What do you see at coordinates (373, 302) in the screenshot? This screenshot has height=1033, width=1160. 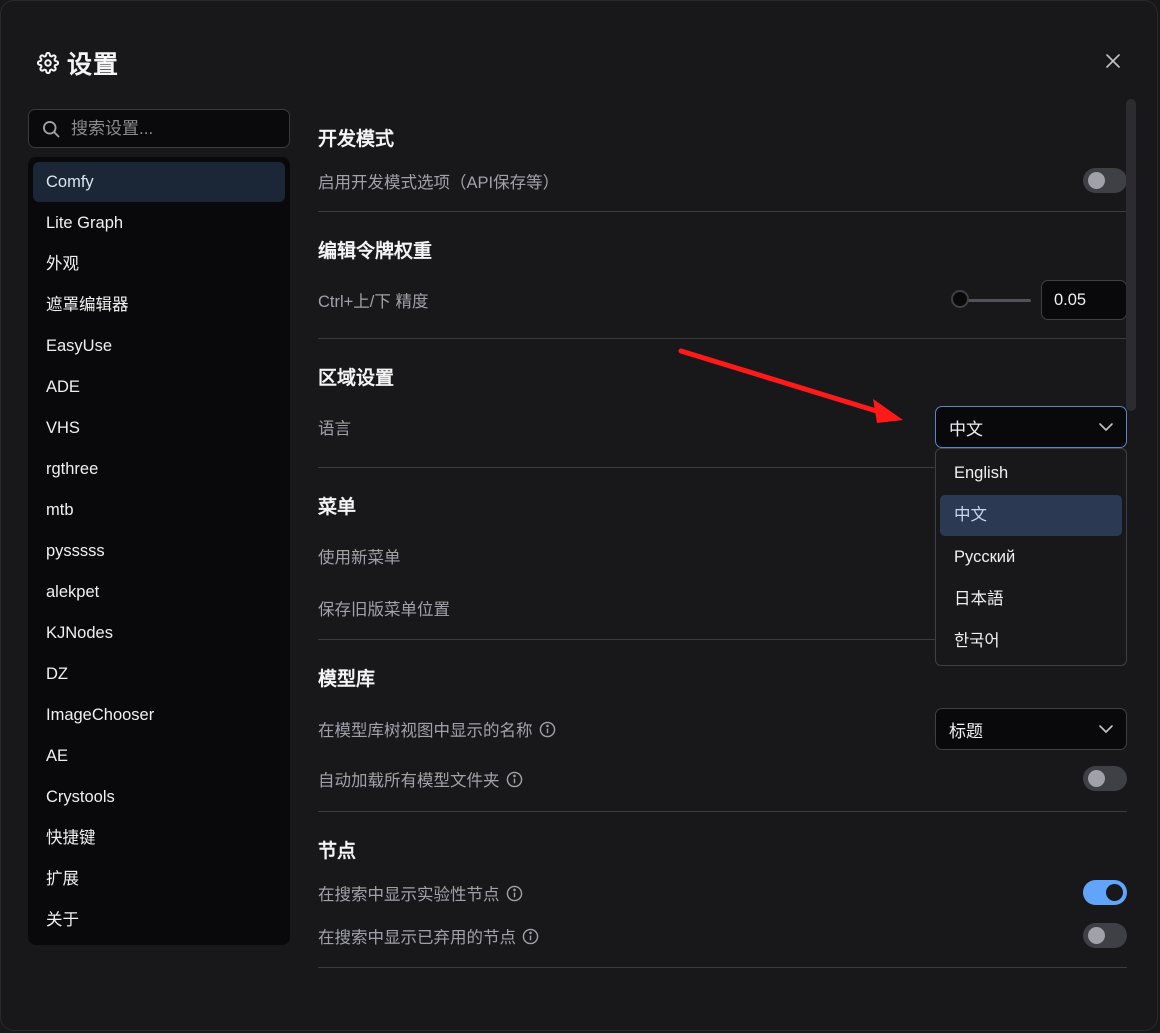 I see `setting-label: Ctrl+上/下 精度` at bounding box center [373, 302].